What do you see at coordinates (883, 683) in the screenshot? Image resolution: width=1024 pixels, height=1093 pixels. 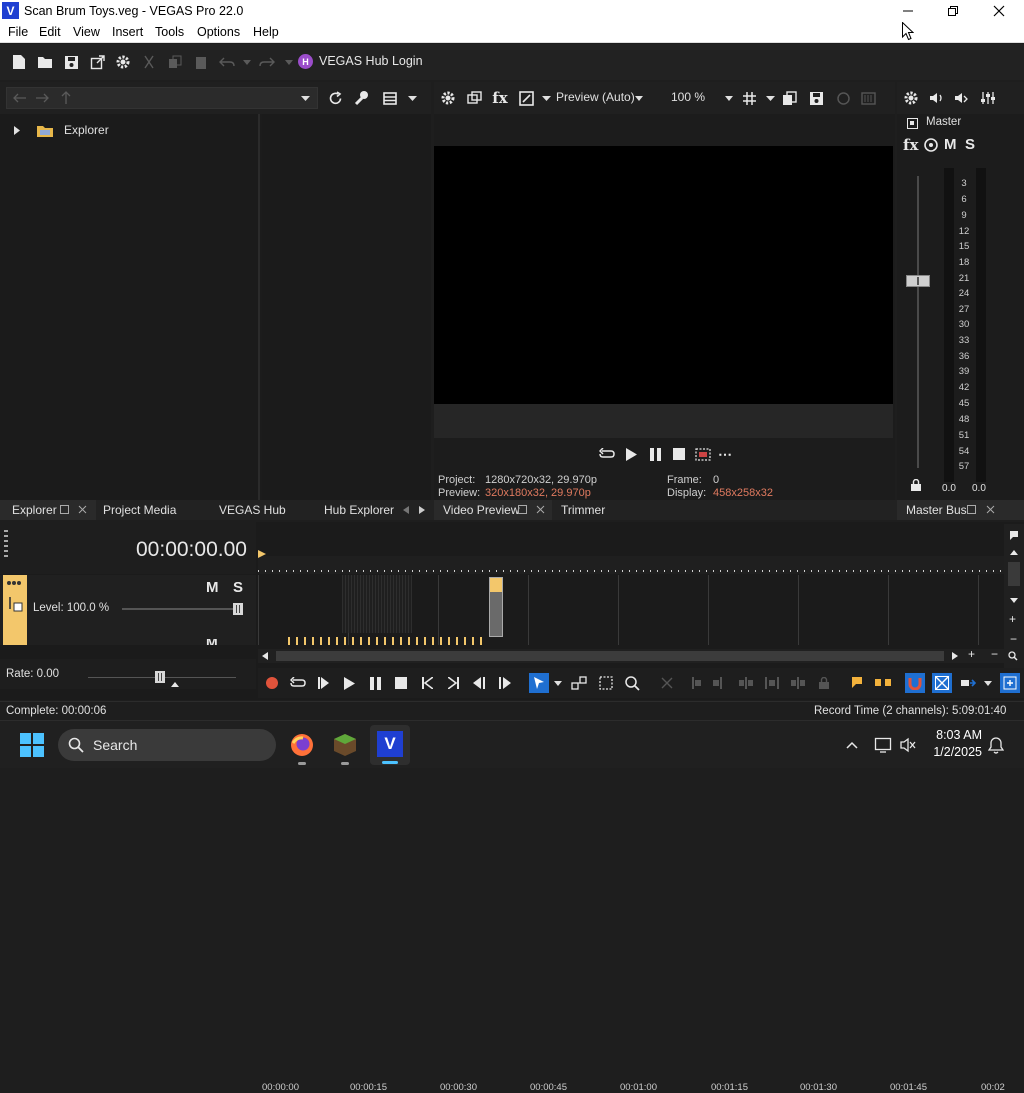 I see `insert-region-icon` at bounding box center [883, 683].